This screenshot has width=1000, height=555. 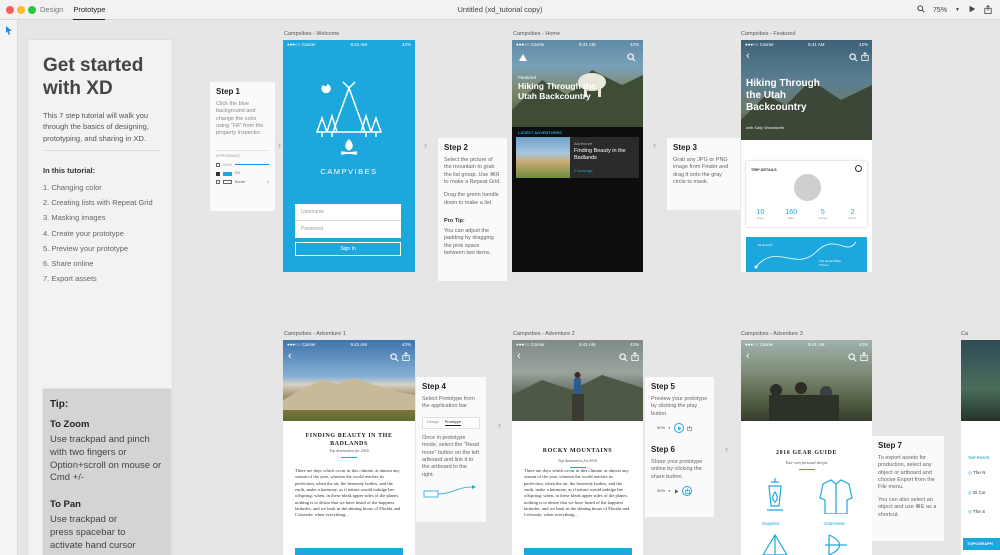 What do you see at coordinates (760, 214) in the screenshot?
I see `stat-days: 10 Days` at bounding box center [760, 214].